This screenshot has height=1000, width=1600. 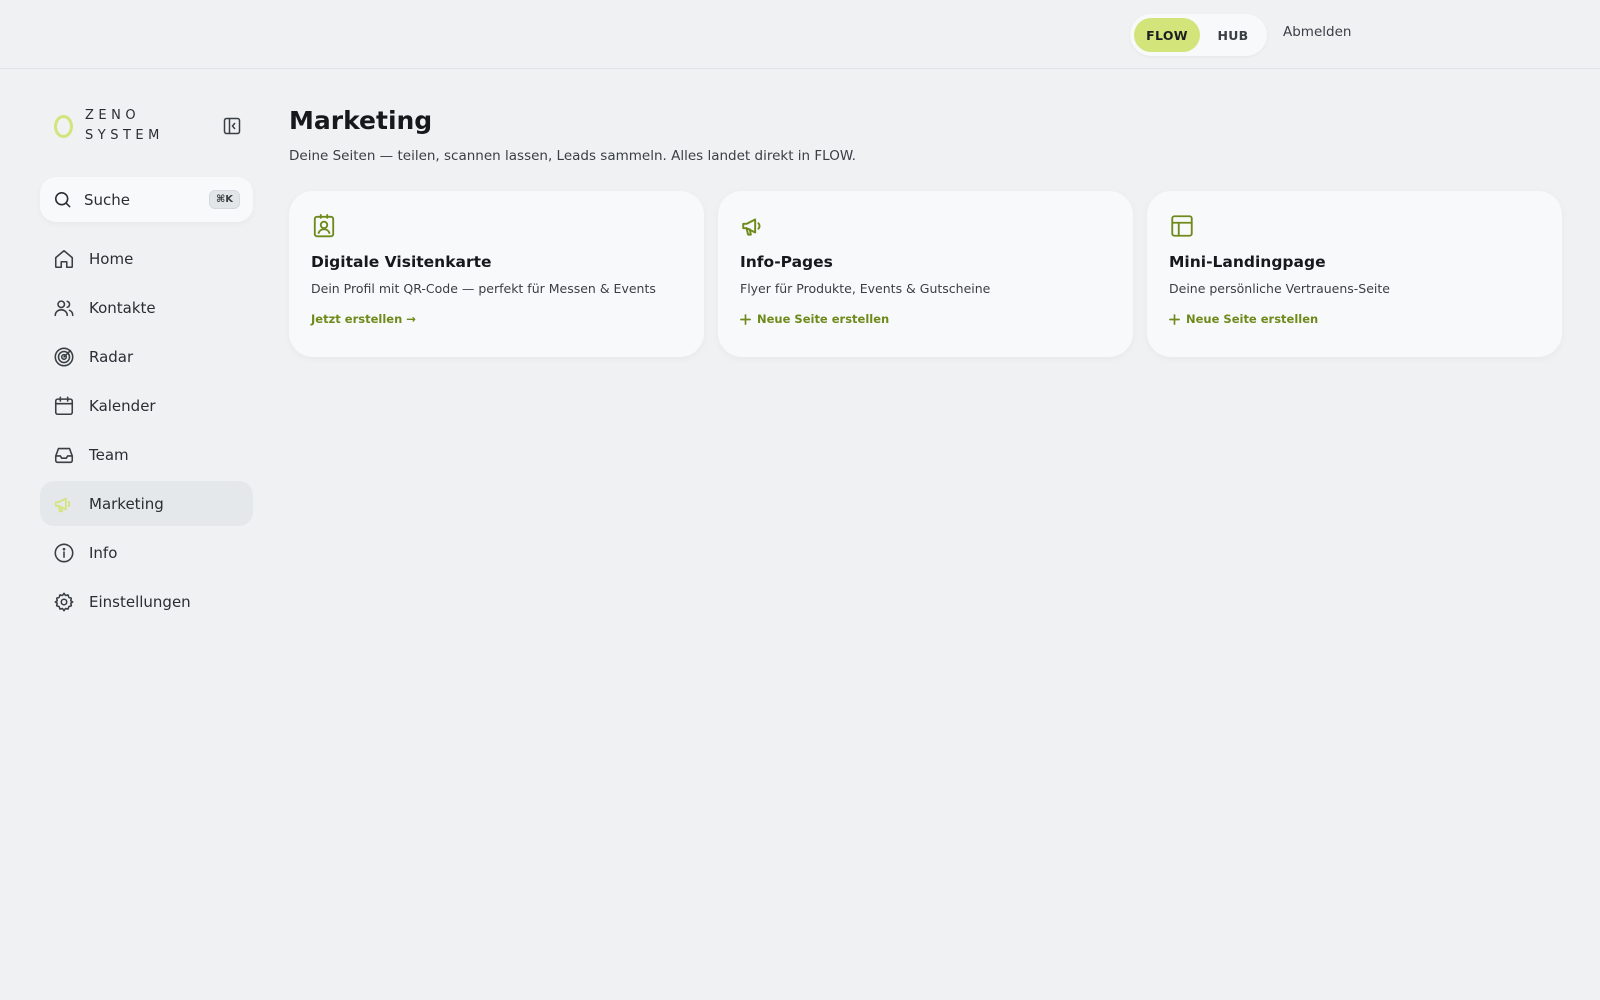 I want to click on sidebar-item-radar: Radar, so click(x=146, y=356).